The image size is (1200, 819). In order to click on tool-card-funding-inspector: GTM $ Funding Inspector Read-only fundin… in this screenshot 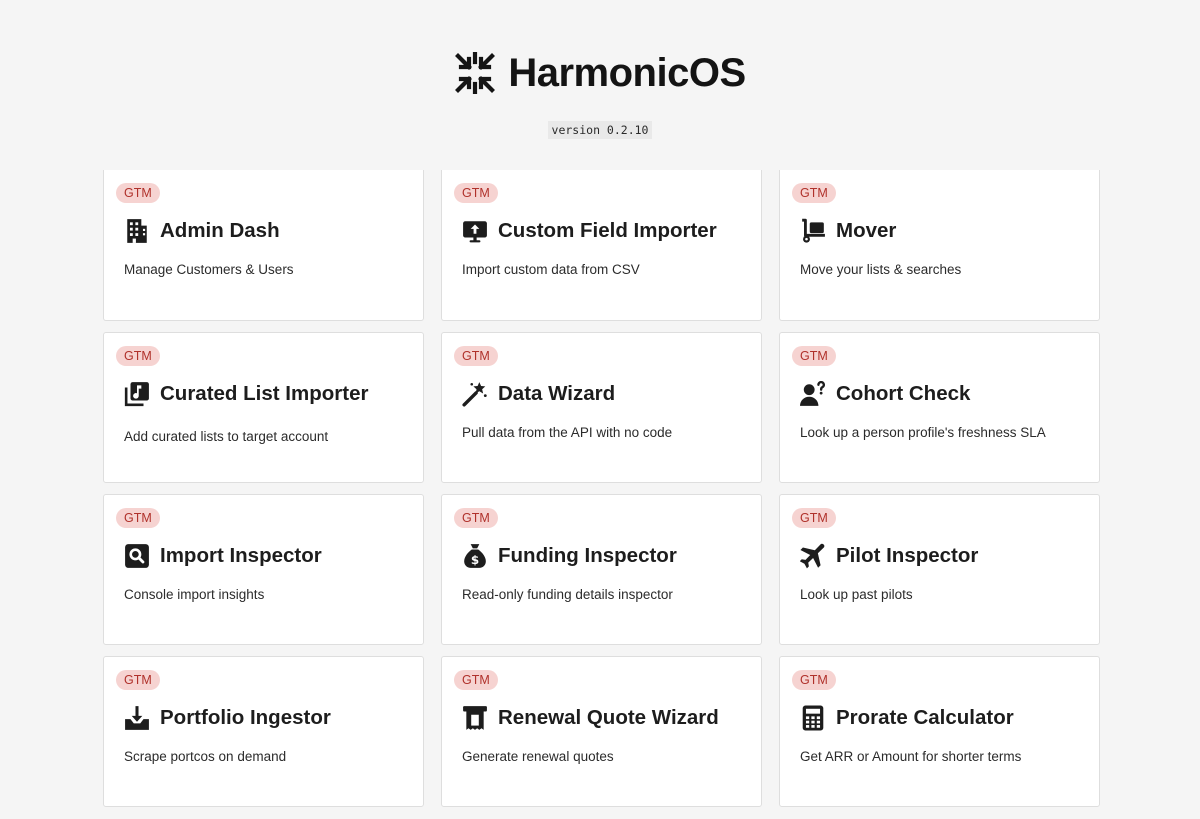, I will do `click(601, 569)`.